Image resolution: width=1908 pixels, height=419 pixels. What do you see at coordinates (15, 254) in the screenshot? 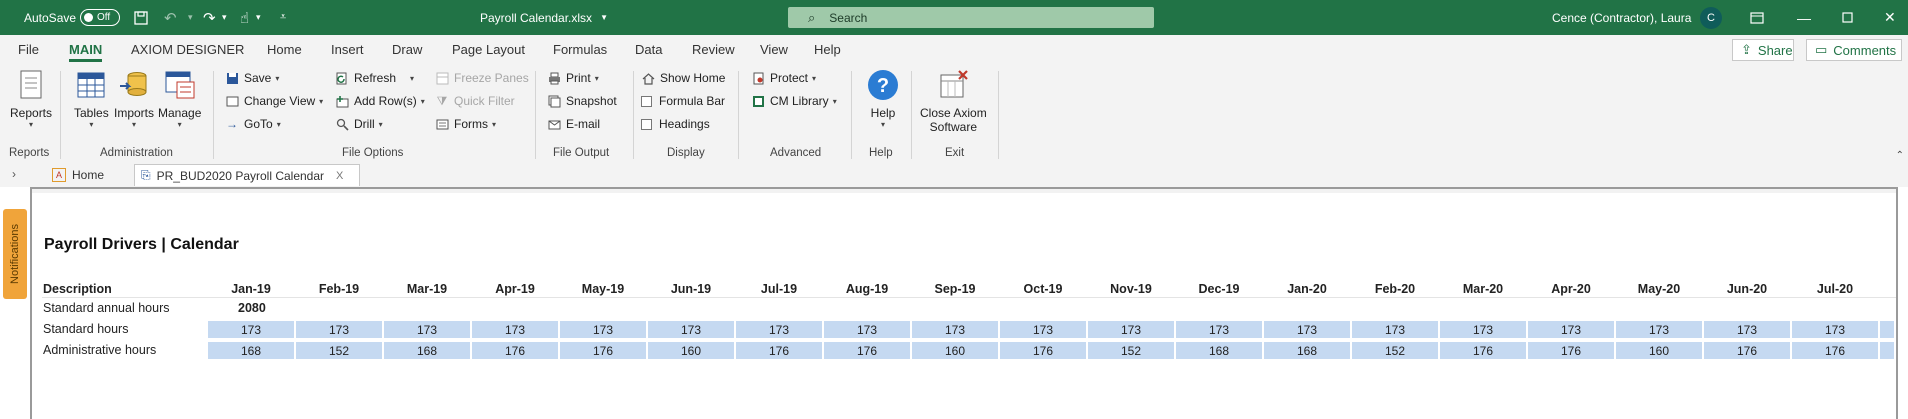
I see `notifications-tab: Notifications` at bounding box center [15, 254].